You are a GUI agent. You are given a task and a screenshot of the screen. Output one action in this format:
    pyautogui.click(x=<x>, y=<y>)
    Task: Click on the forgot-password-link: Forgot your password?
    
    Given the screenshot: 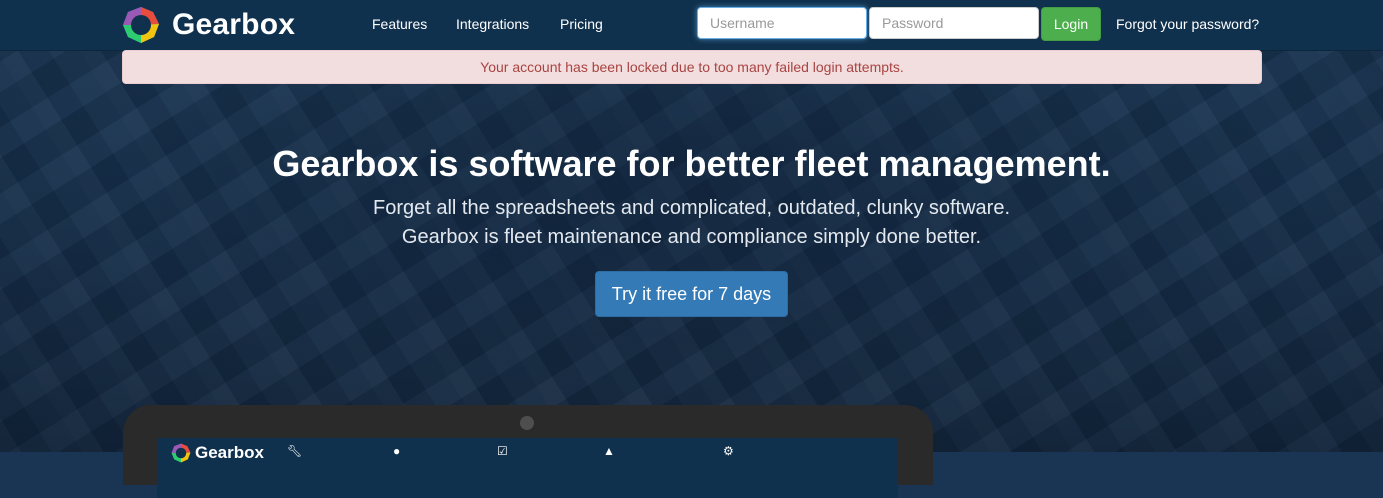 What is the action you would take?
    pyautogui.click(x=1187, y=24)
    